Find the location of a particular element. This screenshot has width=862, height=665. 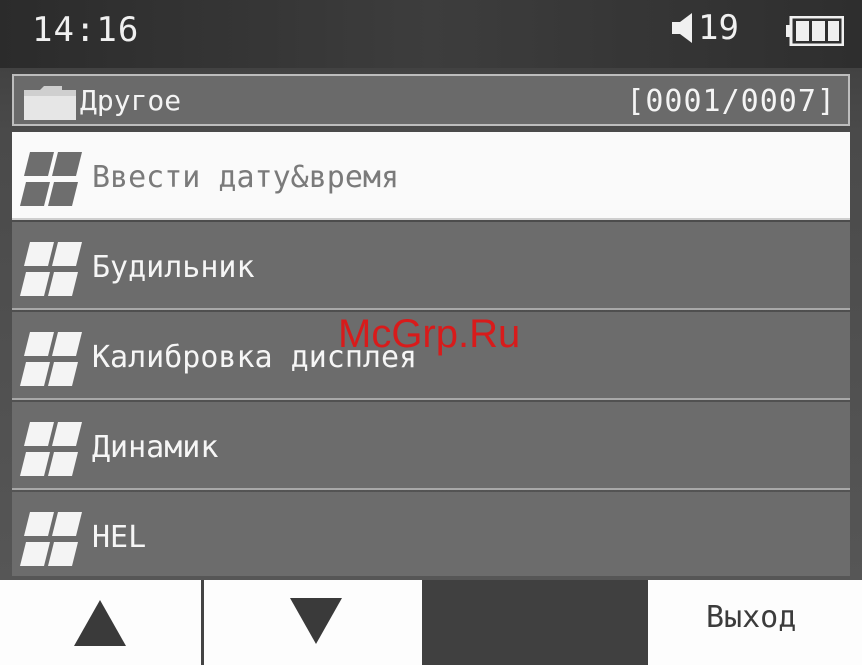

watermark: McGrp.Ru is located at coordinates (429, 334).